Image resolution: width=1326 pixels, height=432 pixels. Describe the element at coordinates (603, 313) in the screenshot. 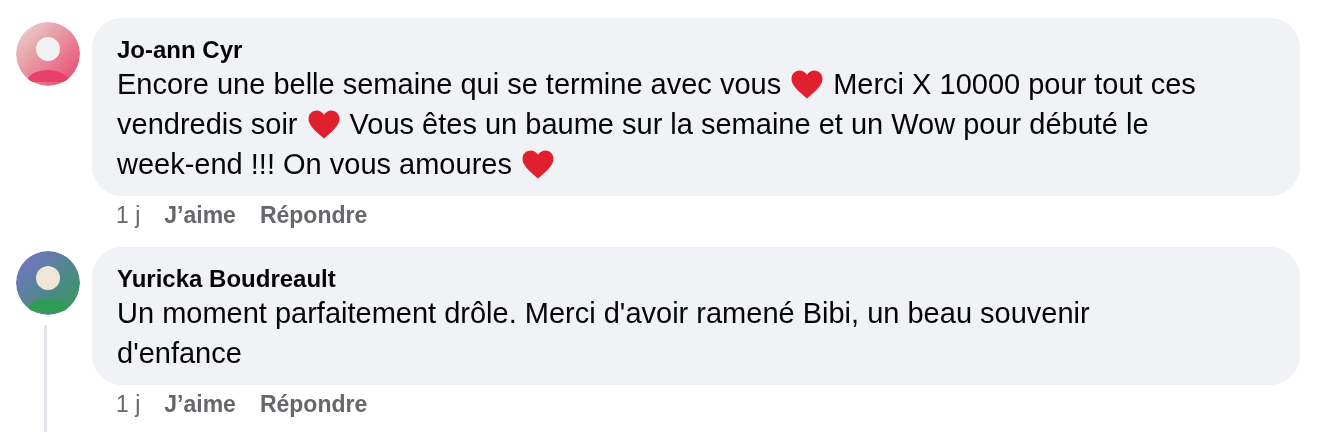

I see `comment-text: Un moment parfaitement drôle. Merci d'avoir ramené Bibi, un beau souvenir` at that location.